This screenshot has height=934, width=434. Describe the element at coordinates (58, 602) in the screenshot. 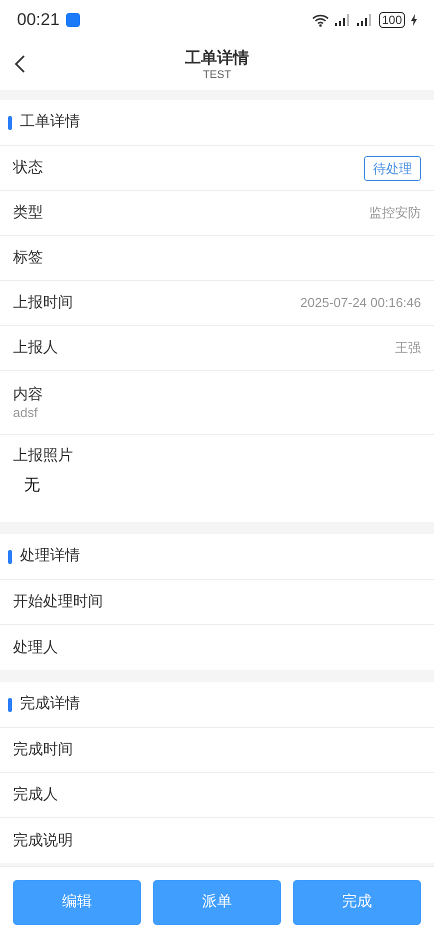

I see `field-label: 开始处理时间` at that location.